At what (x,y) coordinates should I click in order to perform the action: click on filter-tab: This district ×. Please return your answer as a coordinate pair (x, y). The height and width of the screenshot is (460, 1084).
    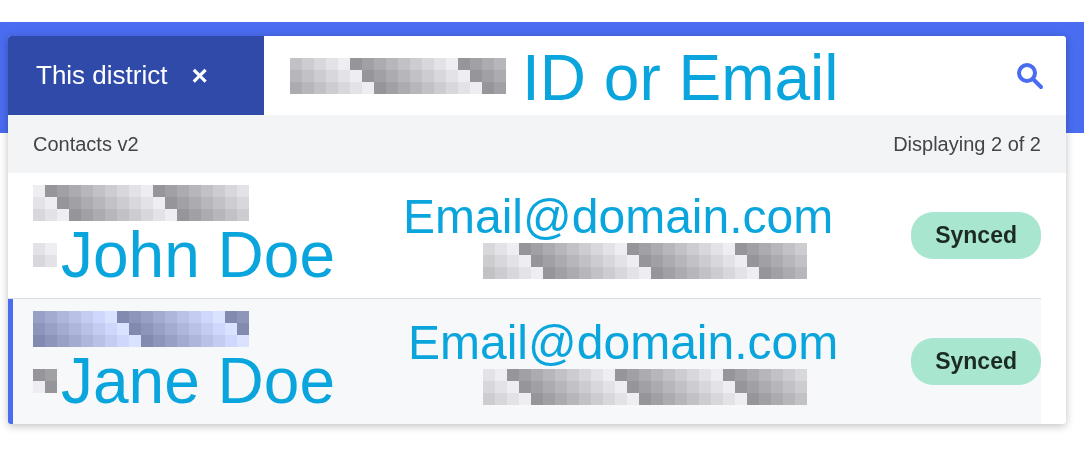
    Looking at the image, I should click on (136, 75).